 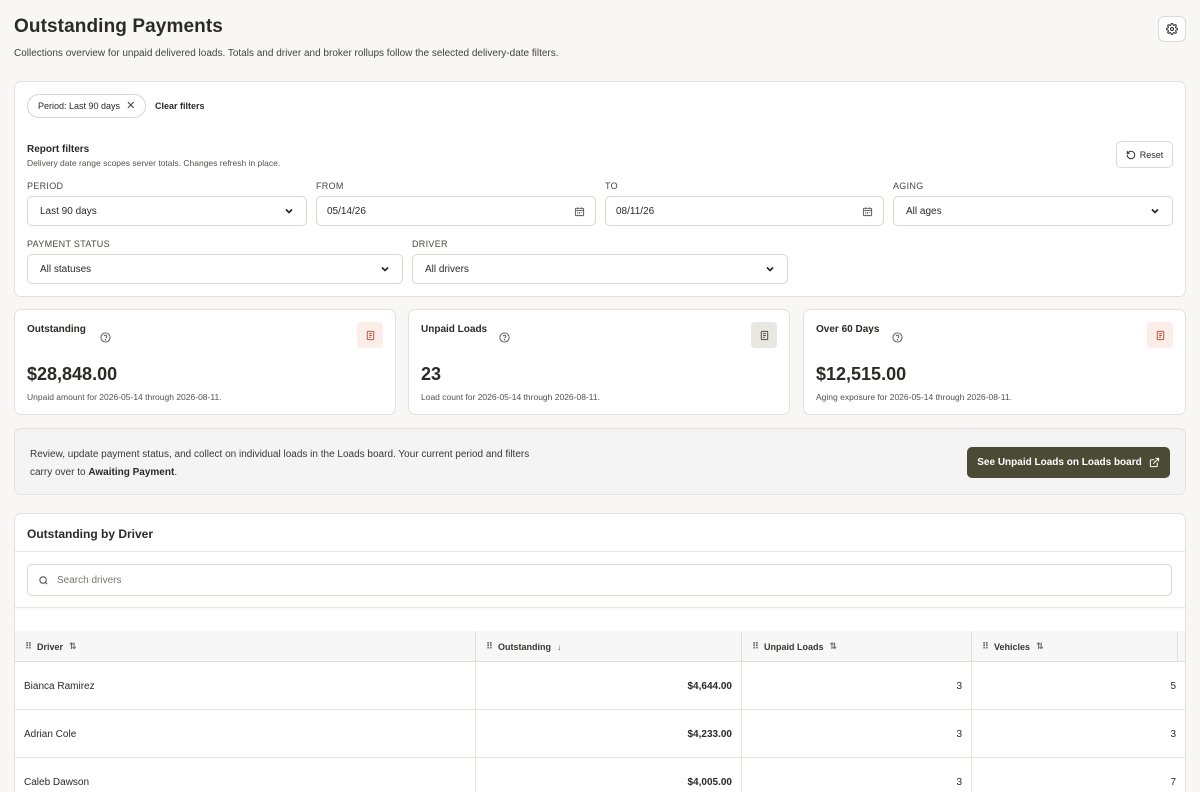 I want to click on aging-label: AGING, so click(x=908, y=186).